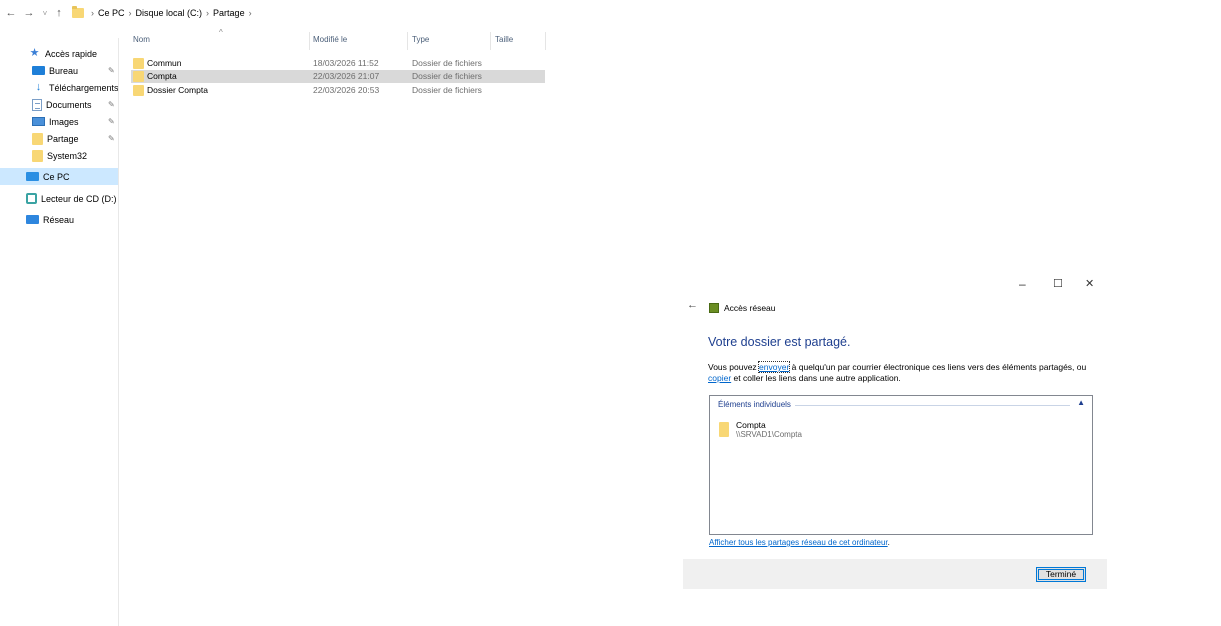 The width and height of the screenshot is (1221, 626). Describe the element at coordinates (779, 342) in the screenshot. I see `dialog-heading: Votre dossier est partagé.` at that location.